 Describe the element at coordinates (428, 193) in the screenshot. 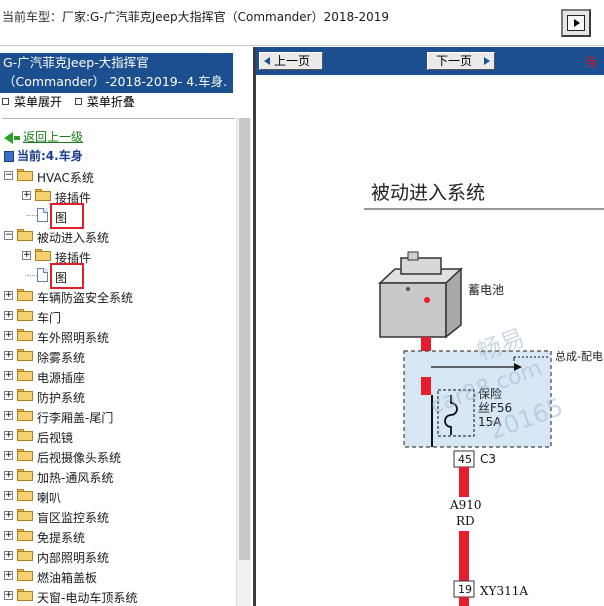

I see `diagram-title: 被动进入系统` at that location.